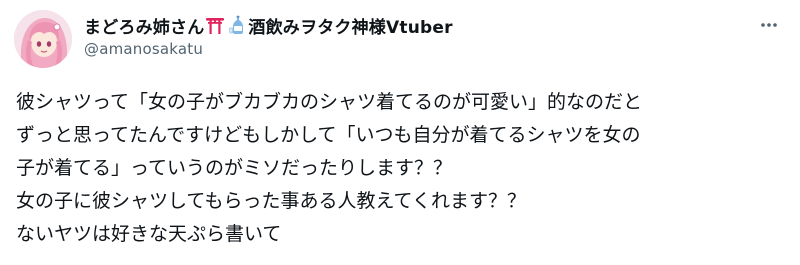  I want to click on avatar, so click(43, 39).